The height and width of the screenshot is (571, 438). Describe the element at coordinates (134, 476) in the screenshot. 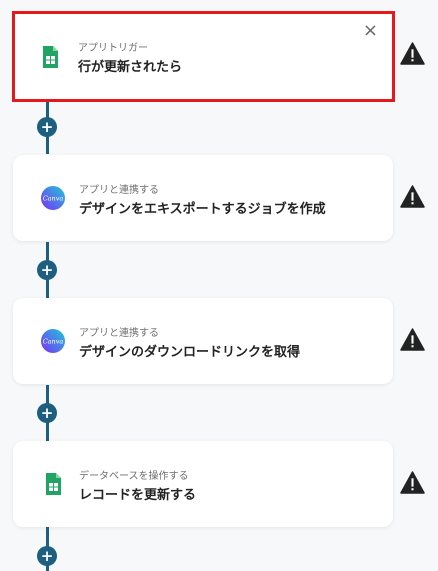

I see `step-type-label: データベースを操作する` at that location.